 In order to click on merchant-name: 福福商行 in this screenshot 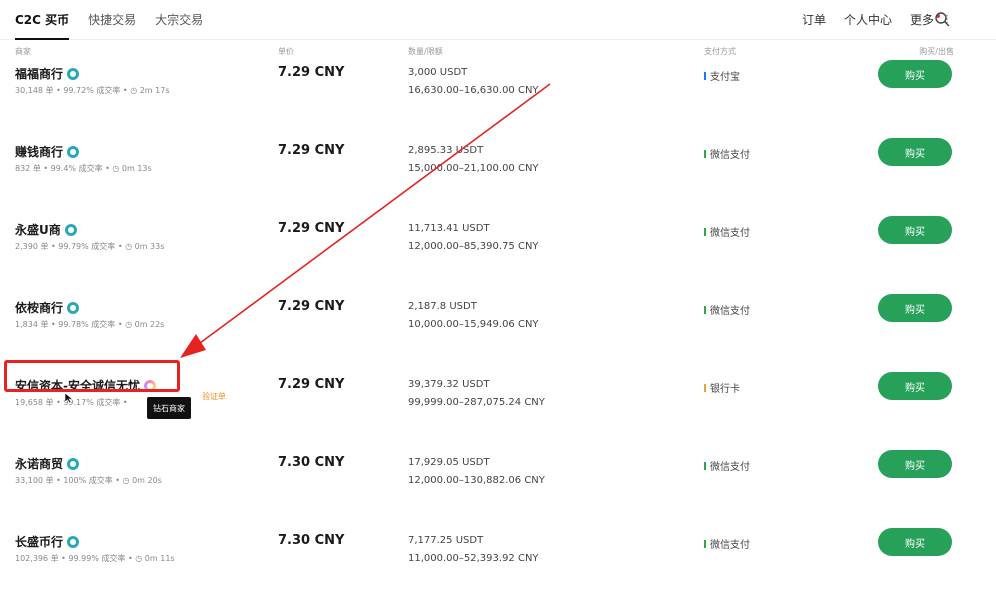, I will do `click(47, 73)`.